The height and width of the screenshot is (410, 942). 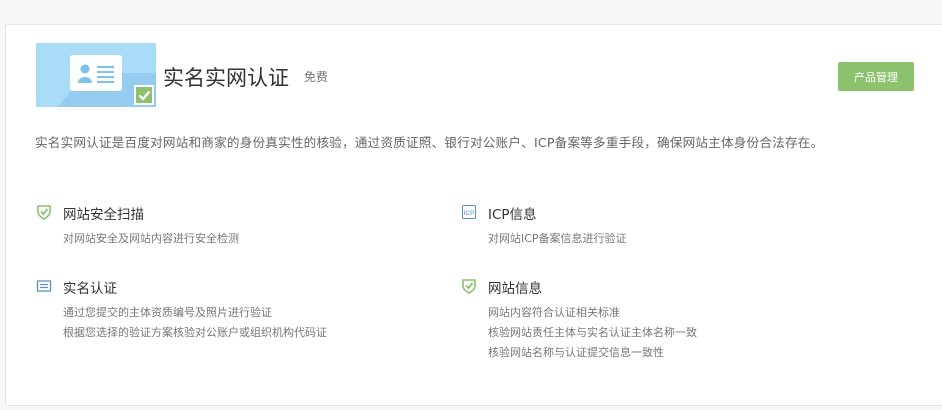 I want to click on feature-name: 实名认证, so click(x=90, y=289).